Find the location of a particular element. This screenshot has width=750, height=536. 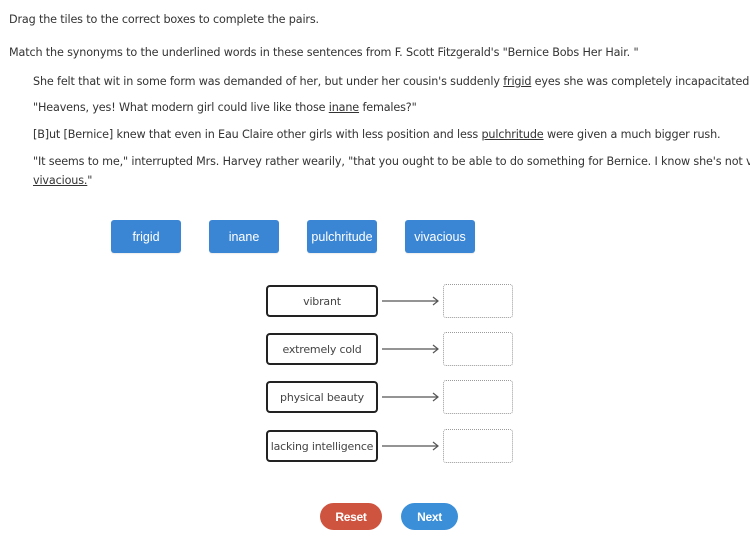

sentence-4-cont: vivacious." is located at coordinates (62, 181).